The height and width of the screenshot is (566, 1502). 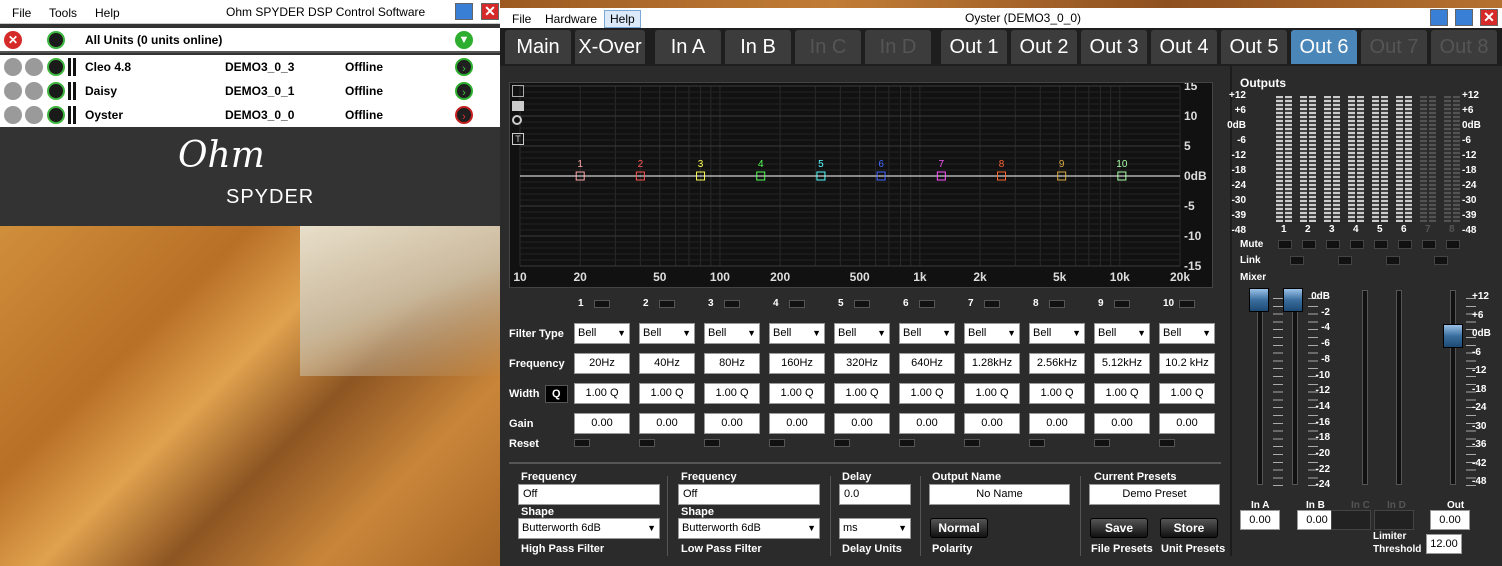 I want to click on tab-out-6: Out 6, so click(x=1324, y=47).